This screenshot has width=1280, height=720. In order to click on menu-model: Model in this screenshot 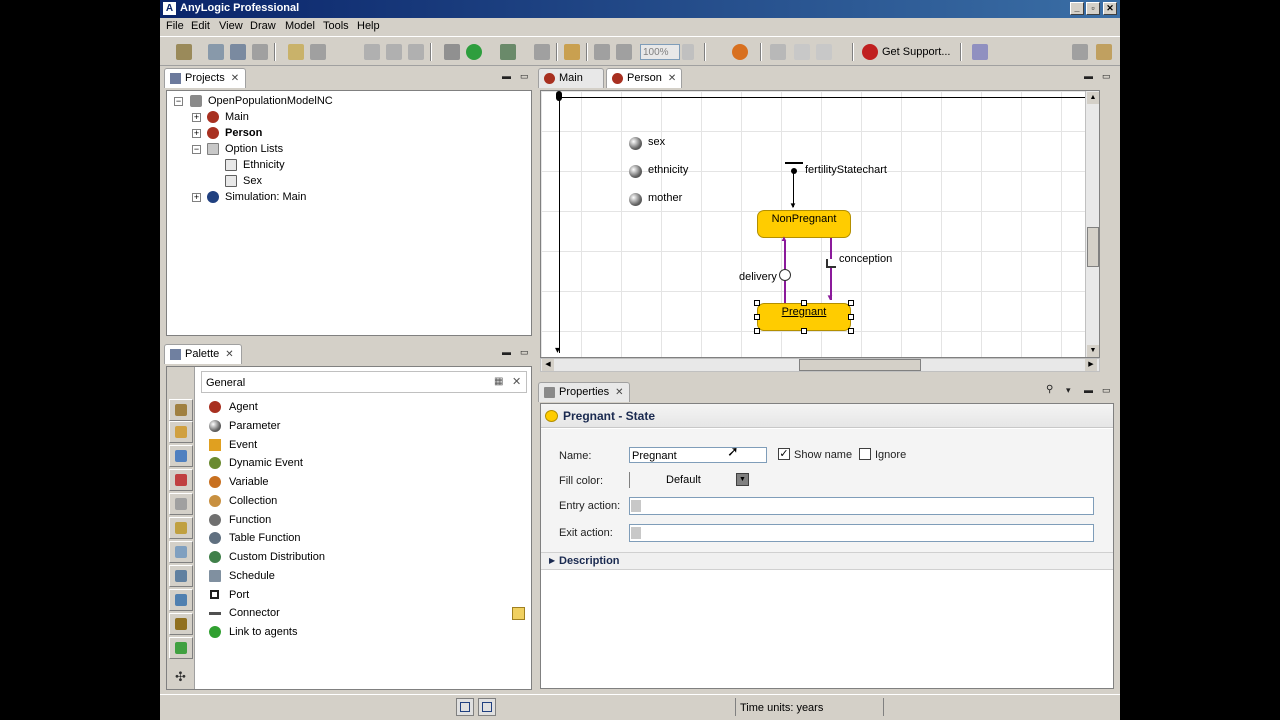, I will do `click(300, 26)`.